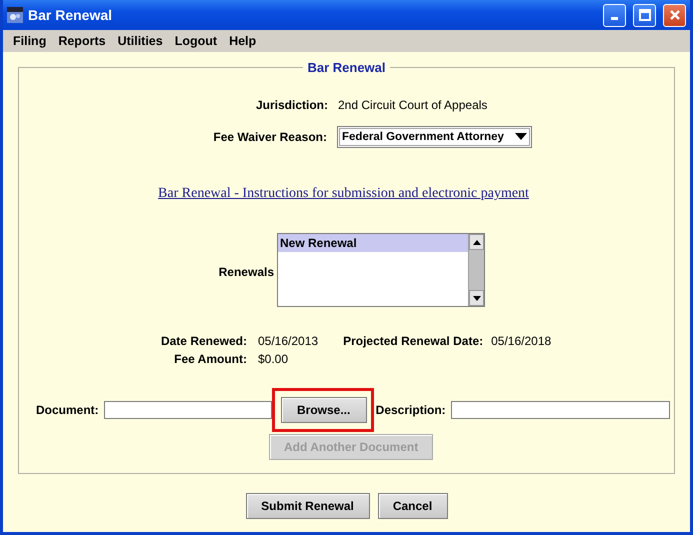  What do you see at coordinates (674, 15) in the screenshot?
I see `close-icon` at bounding box center [674, 15].